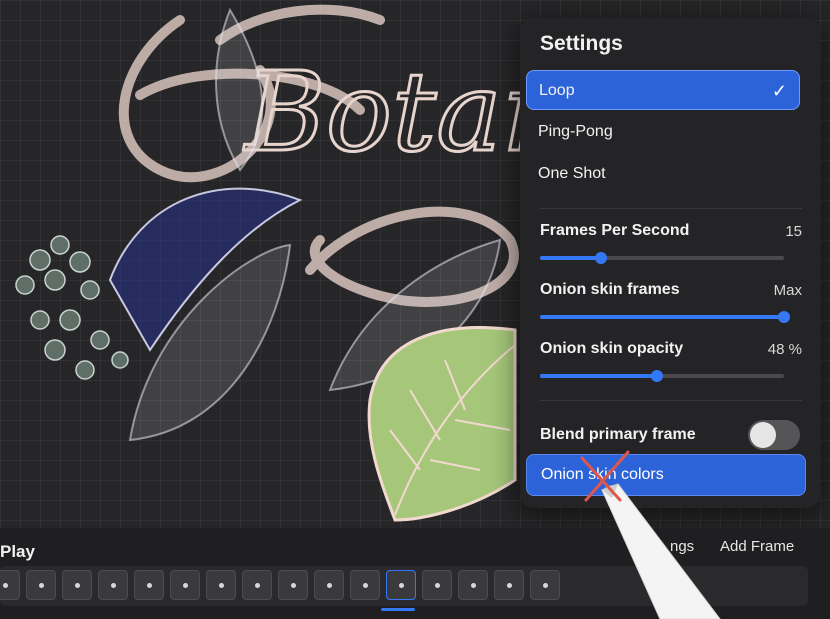 The height and width of the screenshot is (619, 830). Describe the element at coordinates (662, 258) in the screenshot. I see `fps-slider` at that location.